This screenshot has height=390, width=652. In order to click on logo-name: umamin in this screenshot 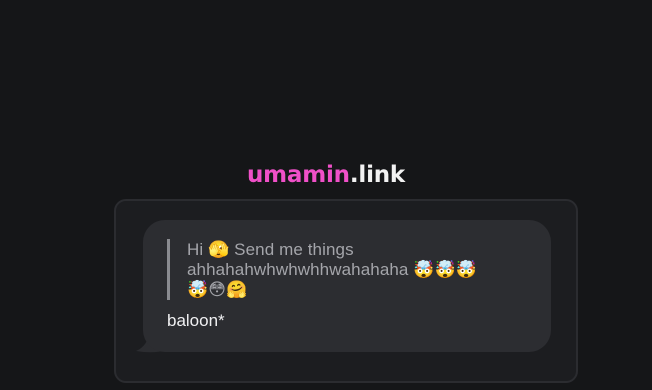, I will do `click(298, 173)`.